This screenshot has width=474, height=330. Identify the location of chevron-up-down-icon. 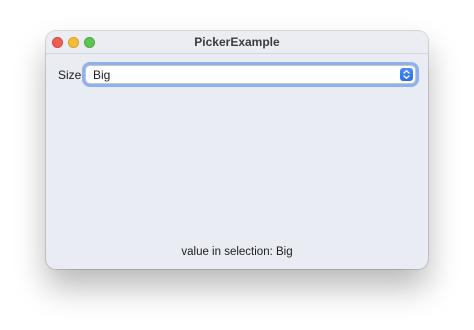
(406, 74).